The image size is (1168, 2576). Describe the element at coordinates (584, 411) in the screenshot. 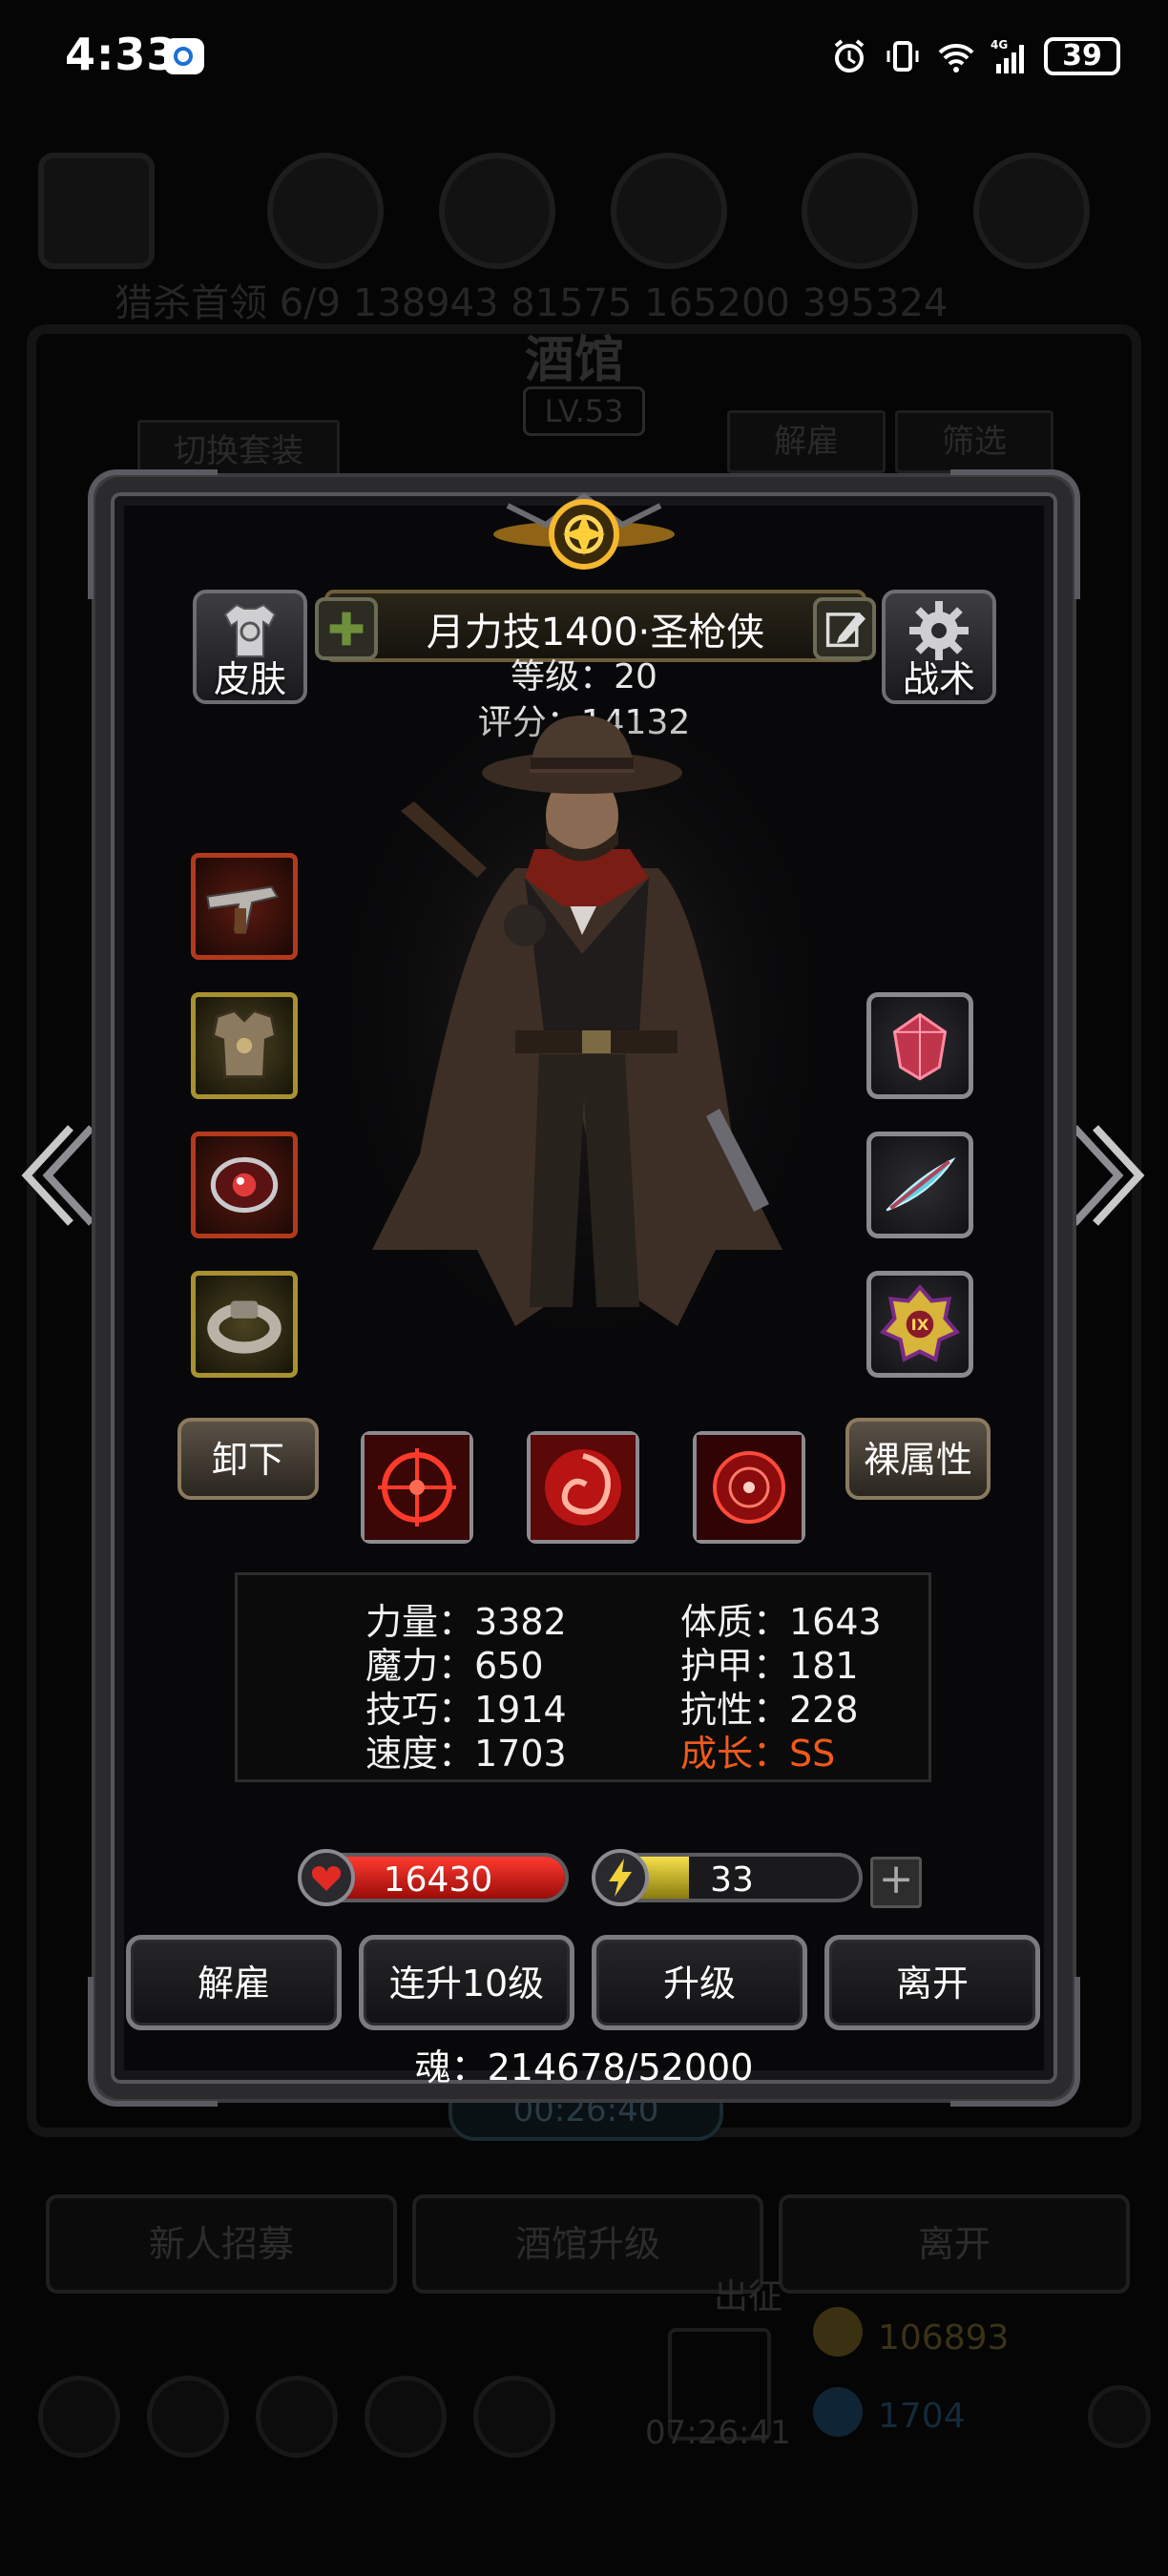

I see `background-level: LV.53` at that location.